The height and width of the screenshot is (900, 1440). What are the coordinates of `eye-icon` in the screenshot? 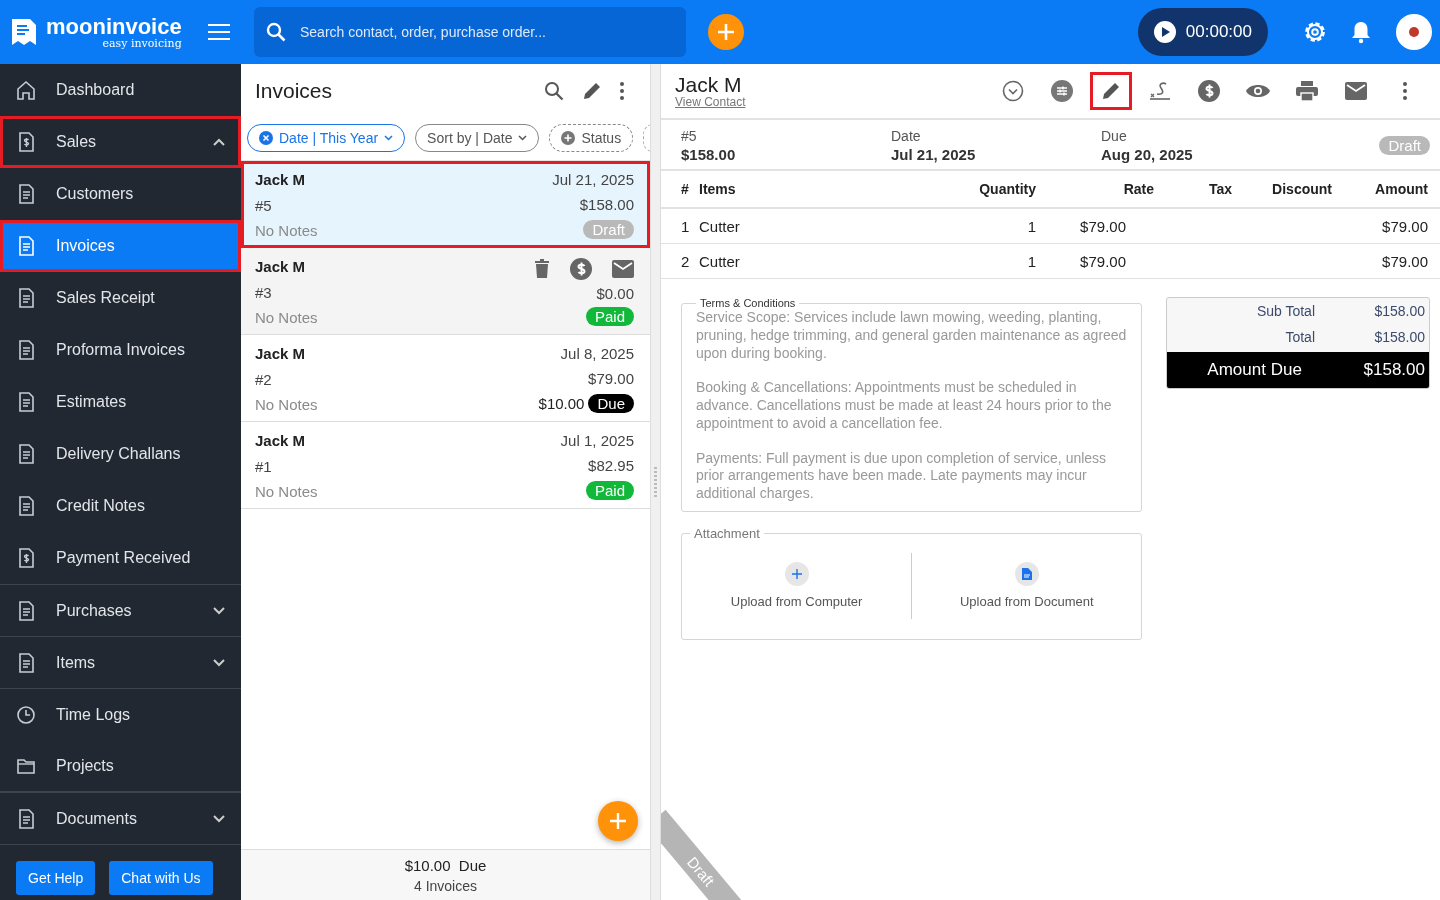 It's located at (1258, 91).